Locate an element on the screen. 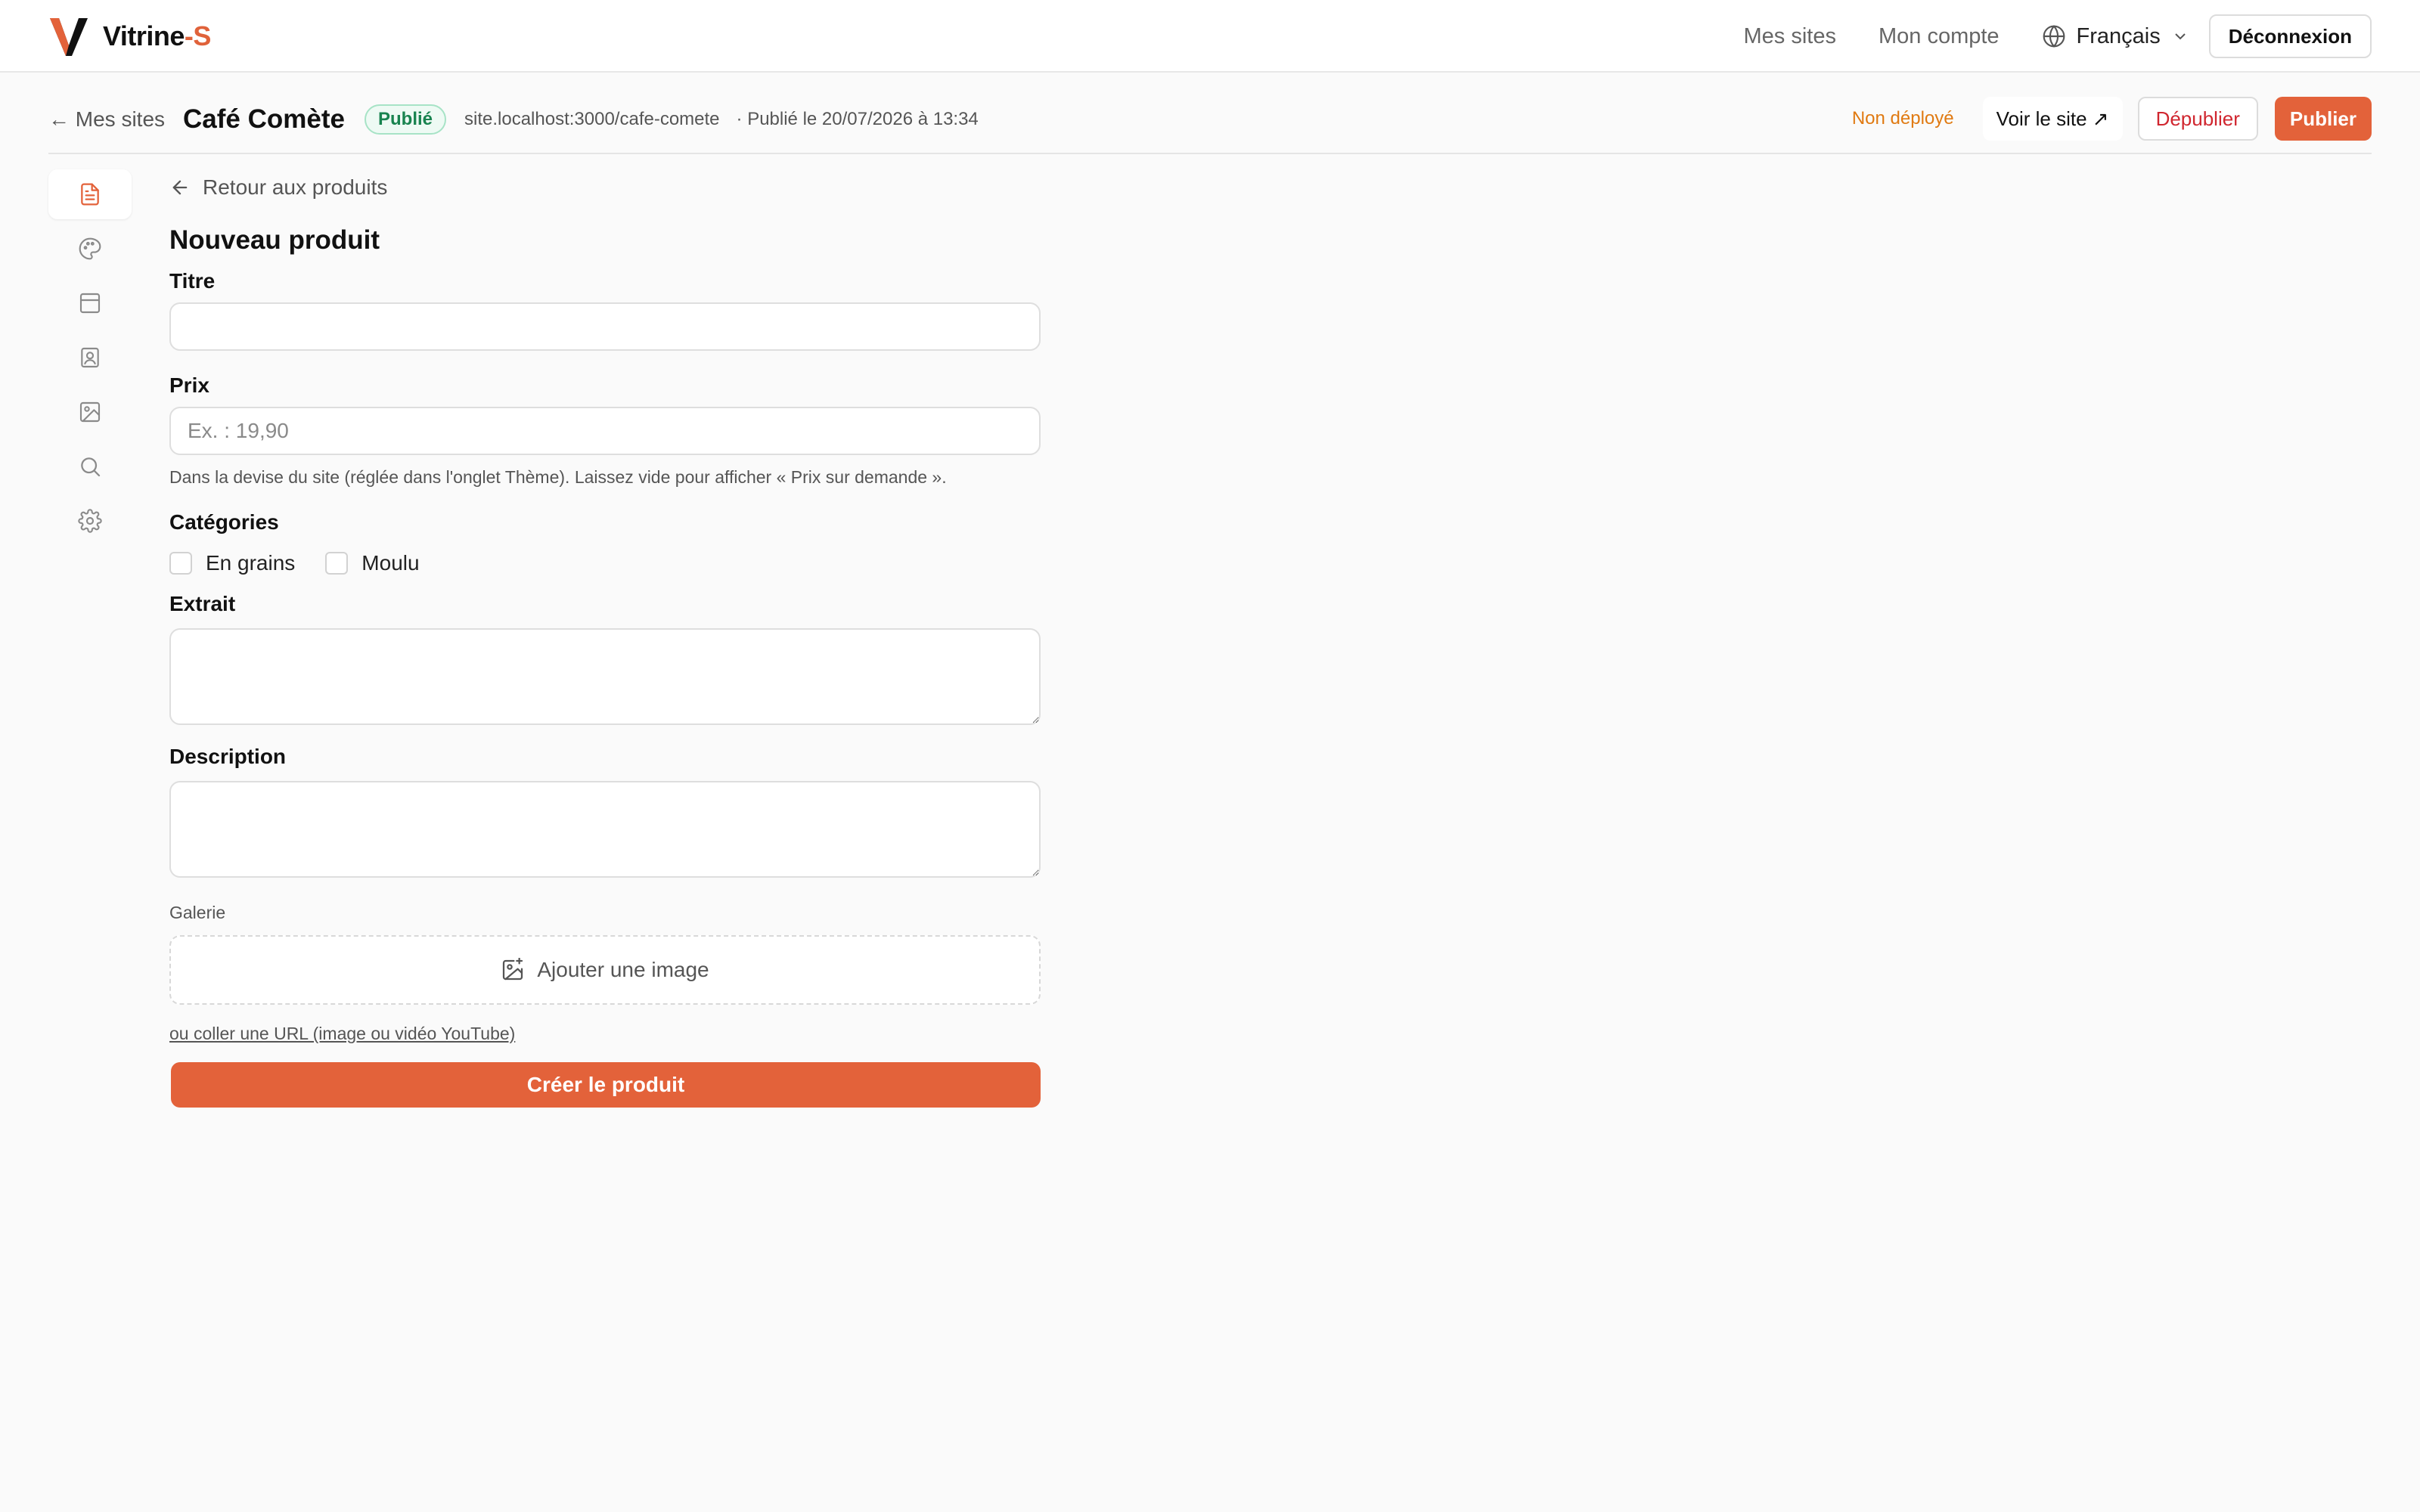 The height and width of the screenshot is (1512, 2420). sidebar-item-seo is located at coordinates (90, 466).